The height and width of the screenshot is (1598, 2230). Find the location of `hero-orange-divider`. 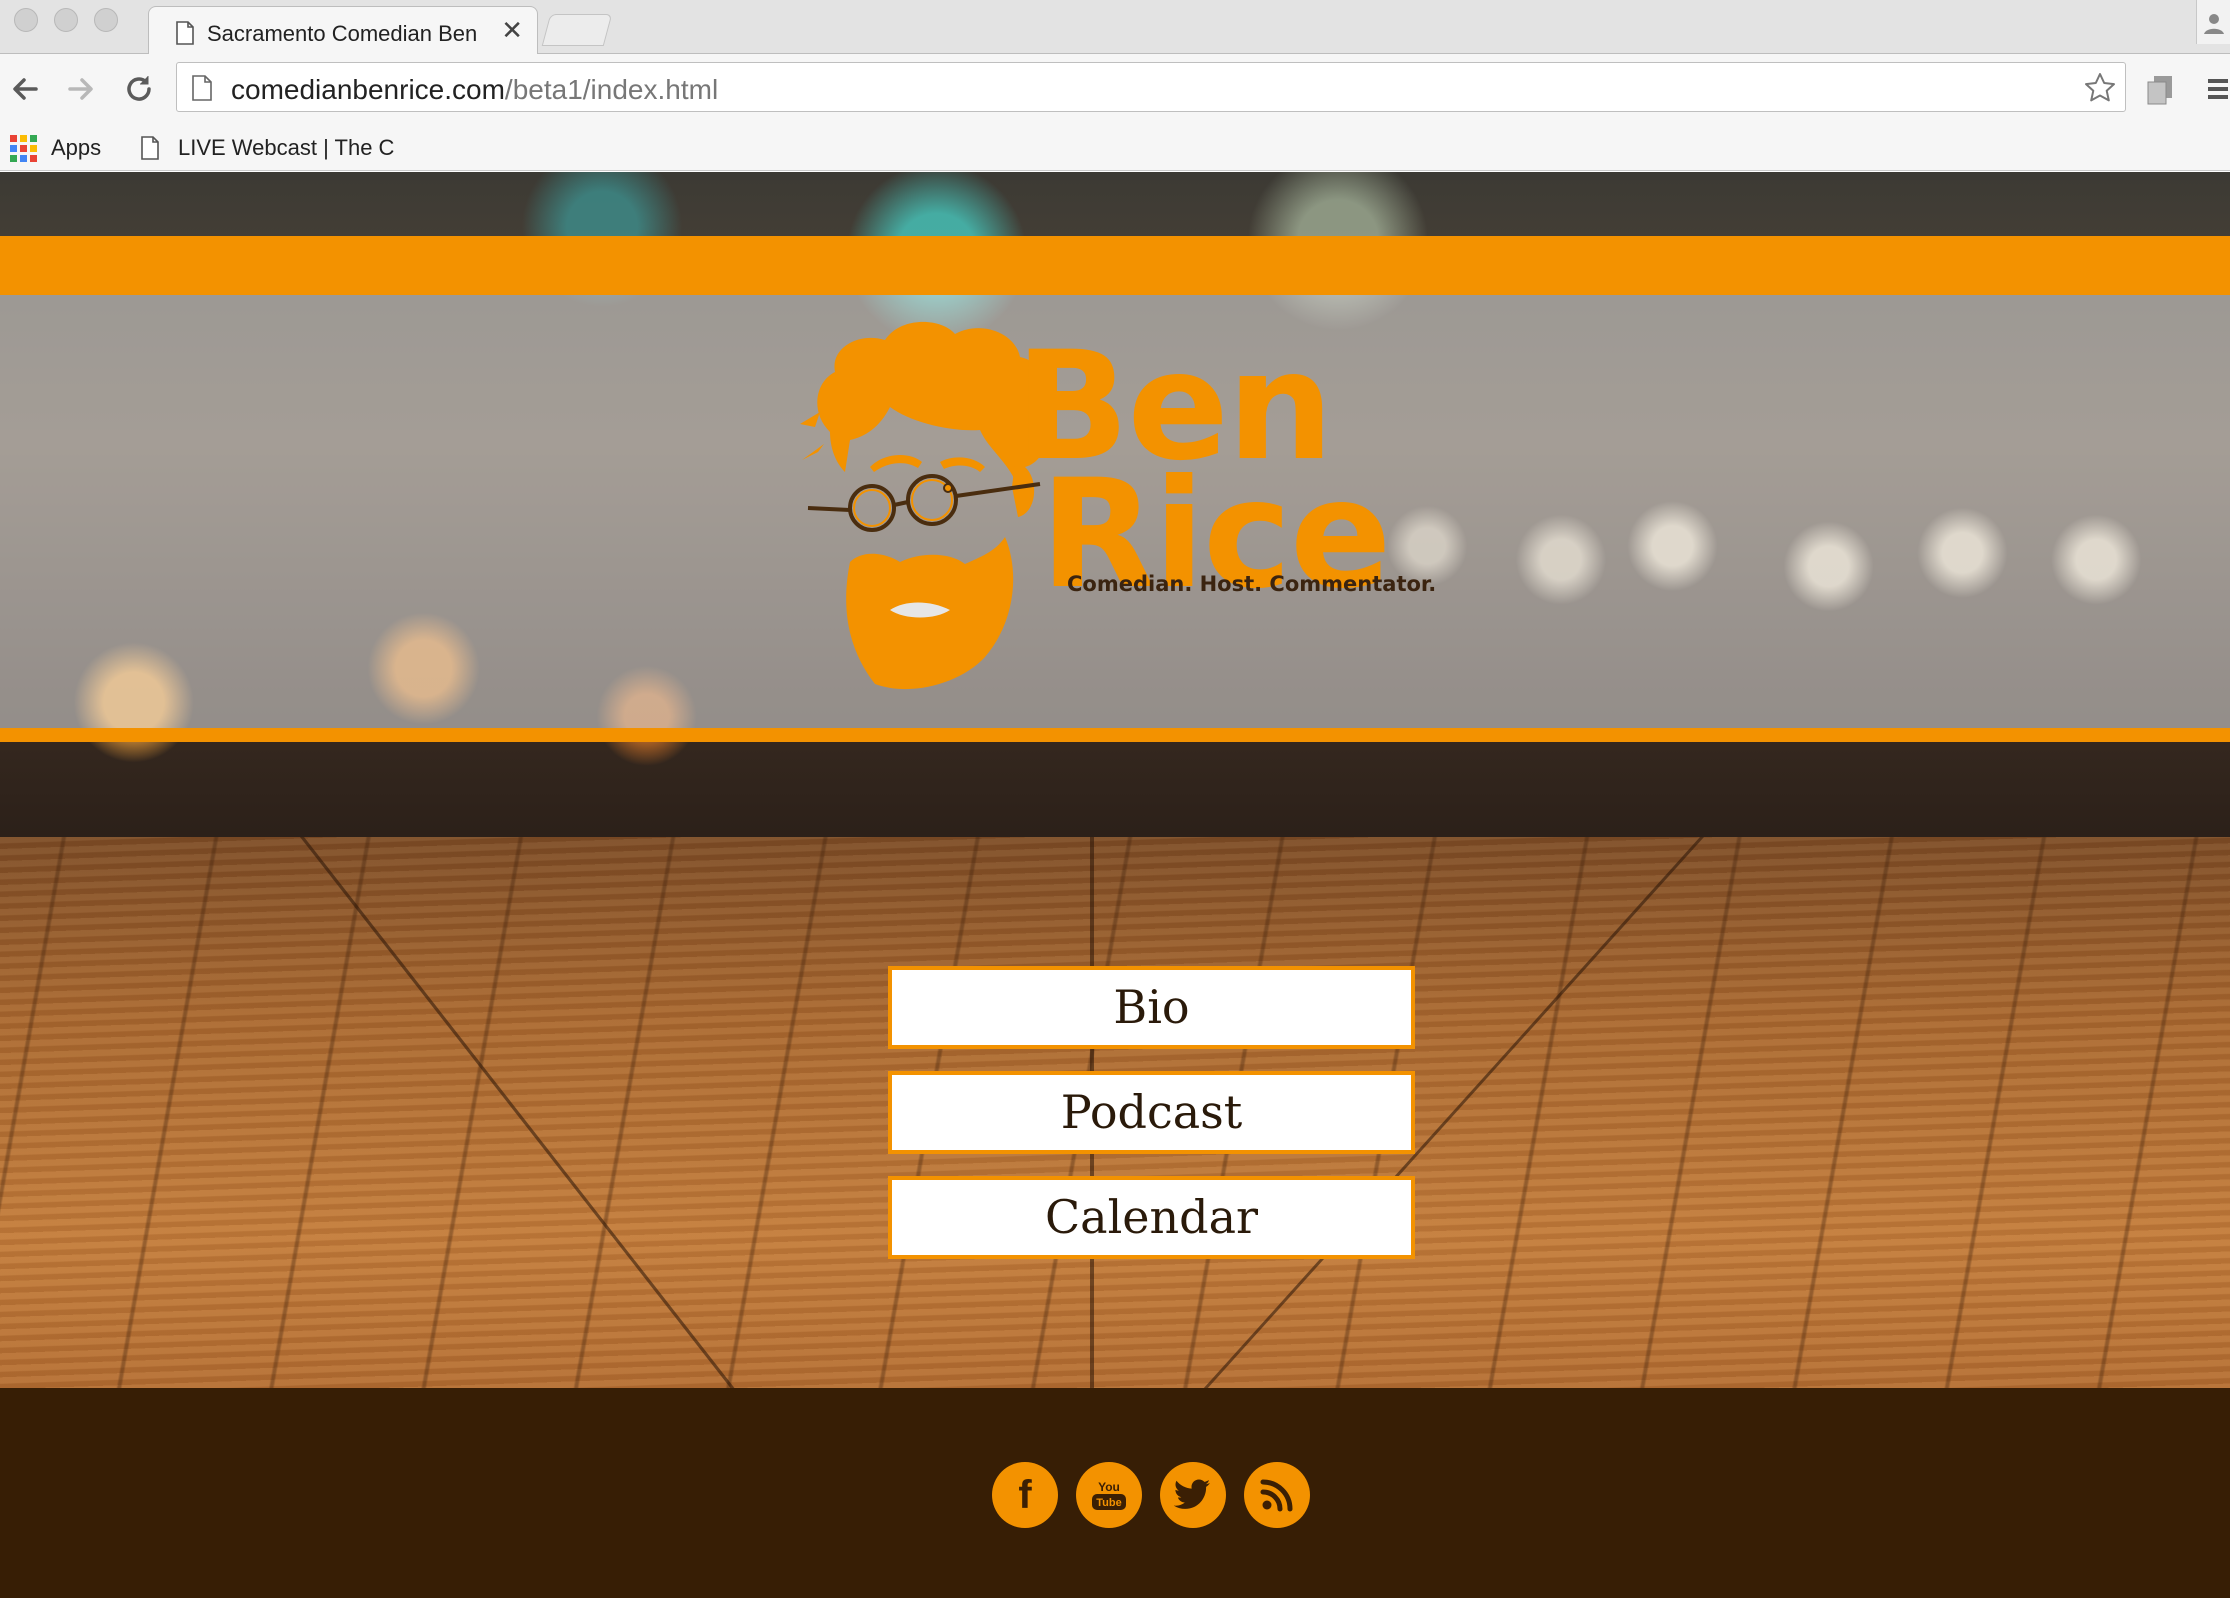

hero-orange-divider is located at coordinates (1115, 735).